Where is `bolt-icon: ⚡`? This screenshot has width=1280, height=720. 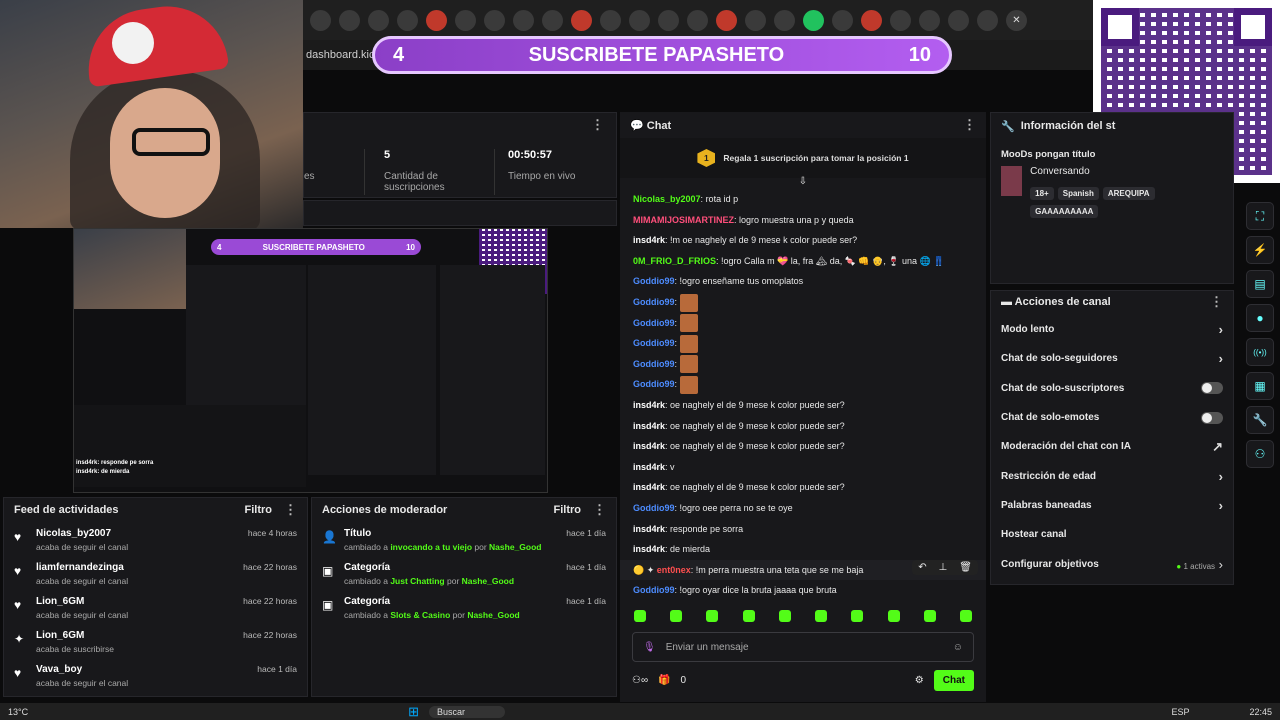 bolt-icon: ⚡ is located at coordinates (1260, 250).